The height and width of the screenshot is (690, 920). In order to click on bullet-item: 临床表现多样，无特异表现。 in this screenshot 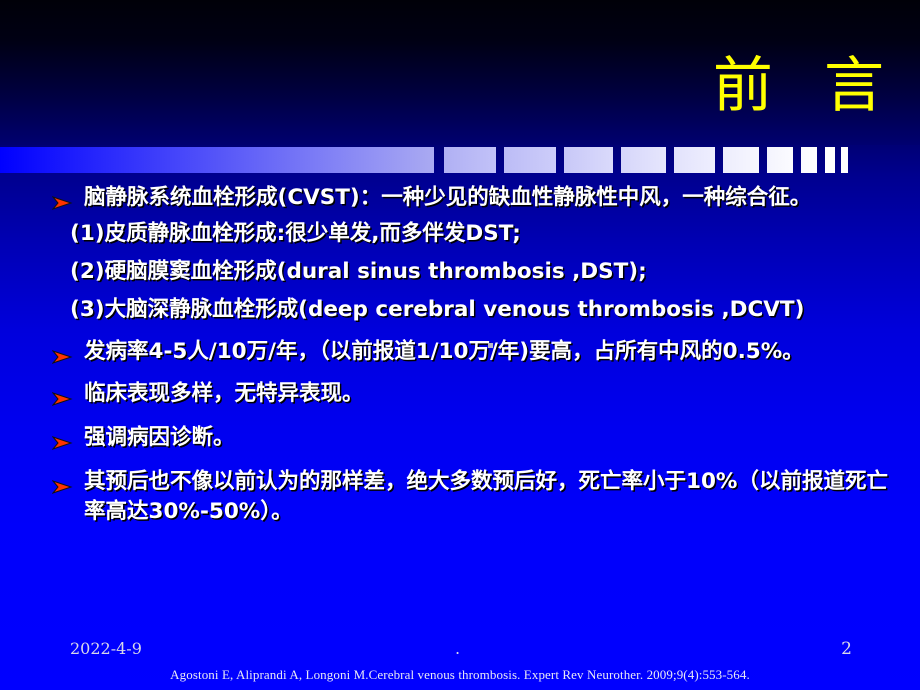, I will do `click(460, 394)`.